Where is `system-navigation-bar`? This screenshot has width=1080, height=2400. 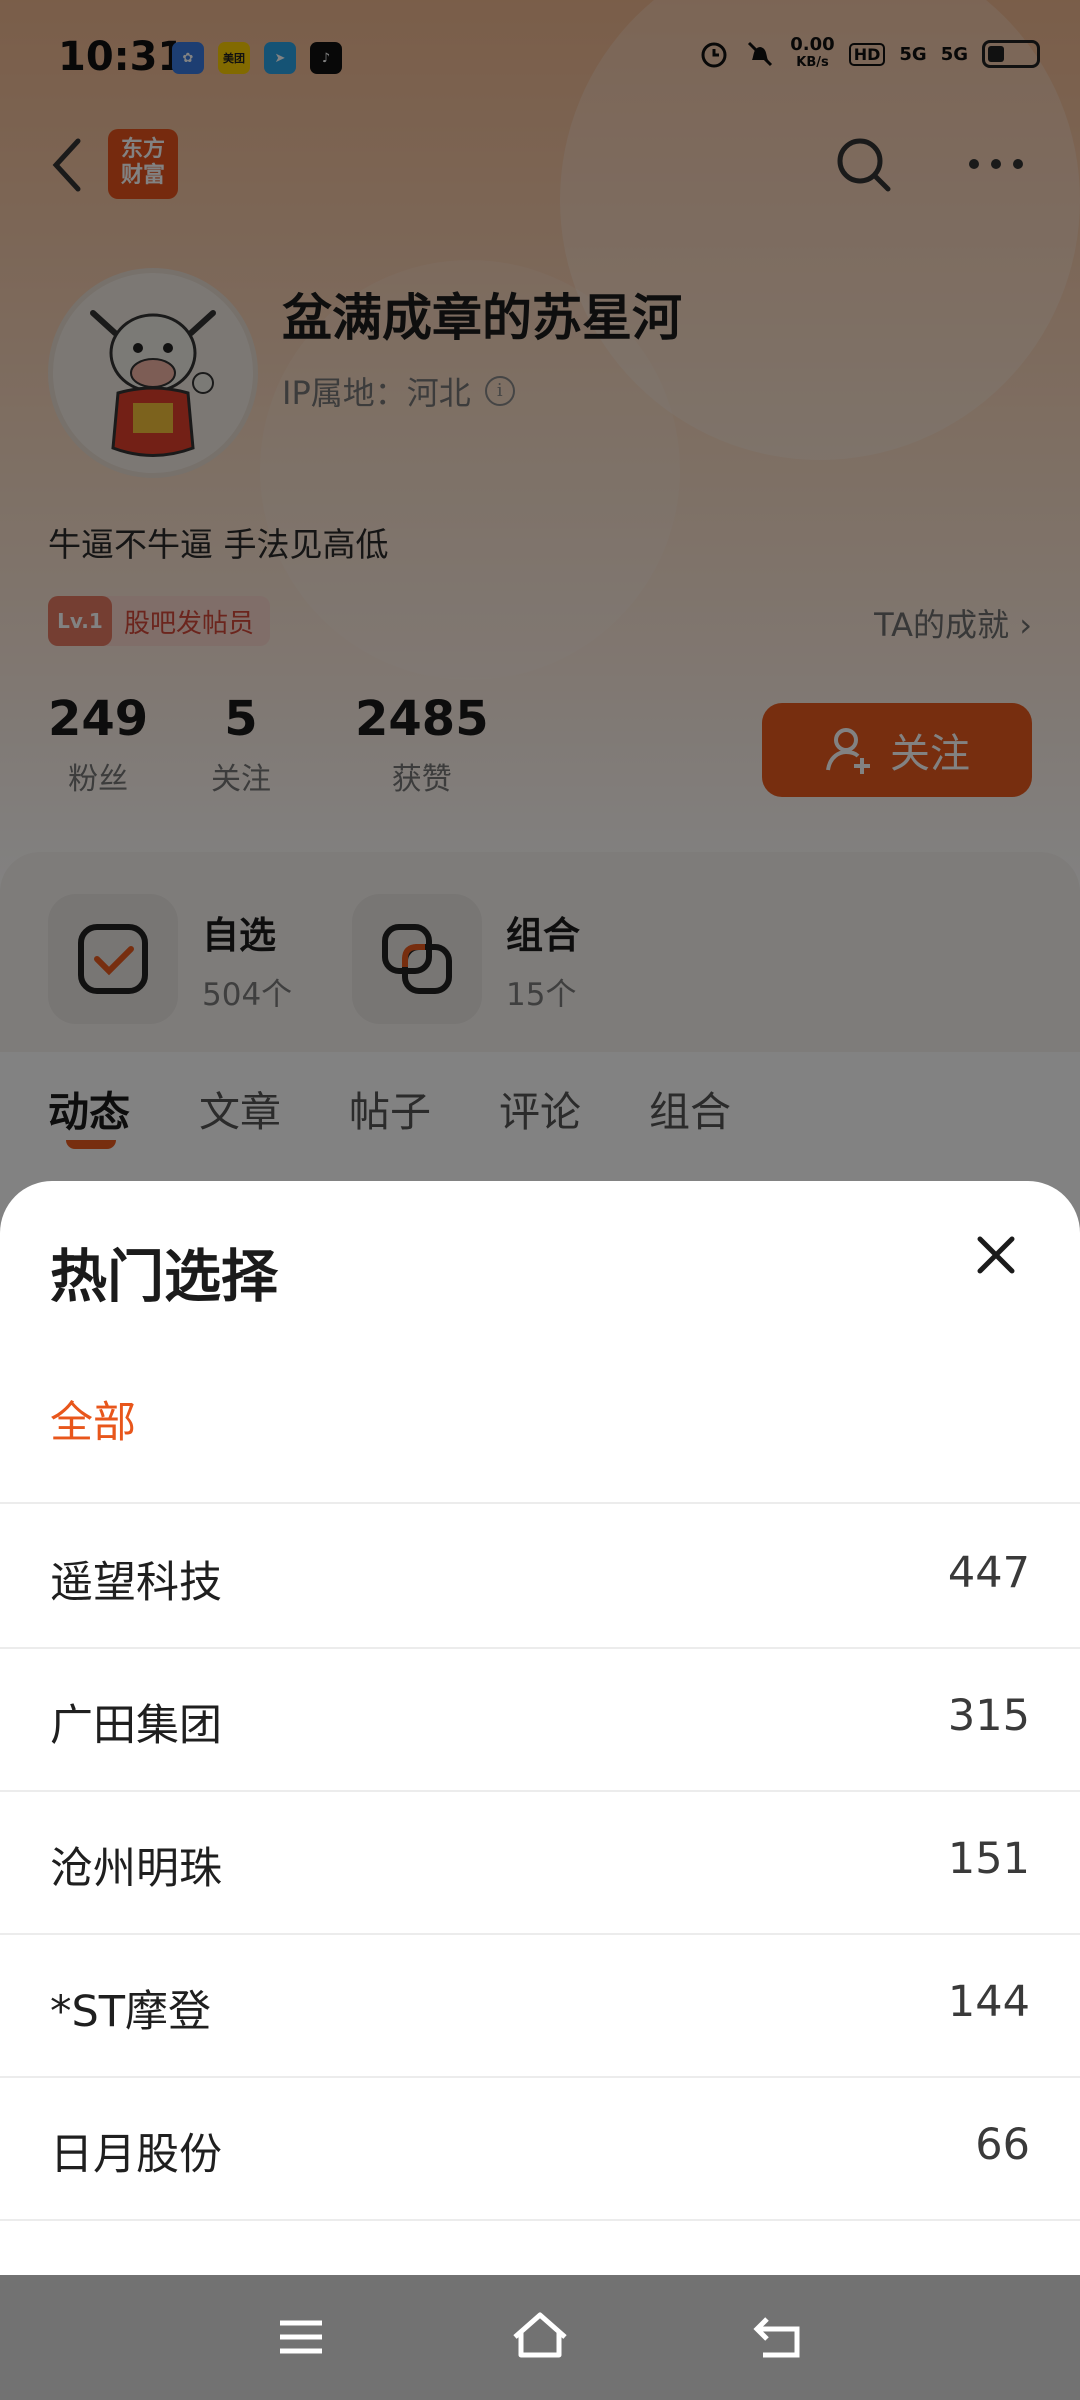
system-navigation-bar is located at coordinates (540, 2337).